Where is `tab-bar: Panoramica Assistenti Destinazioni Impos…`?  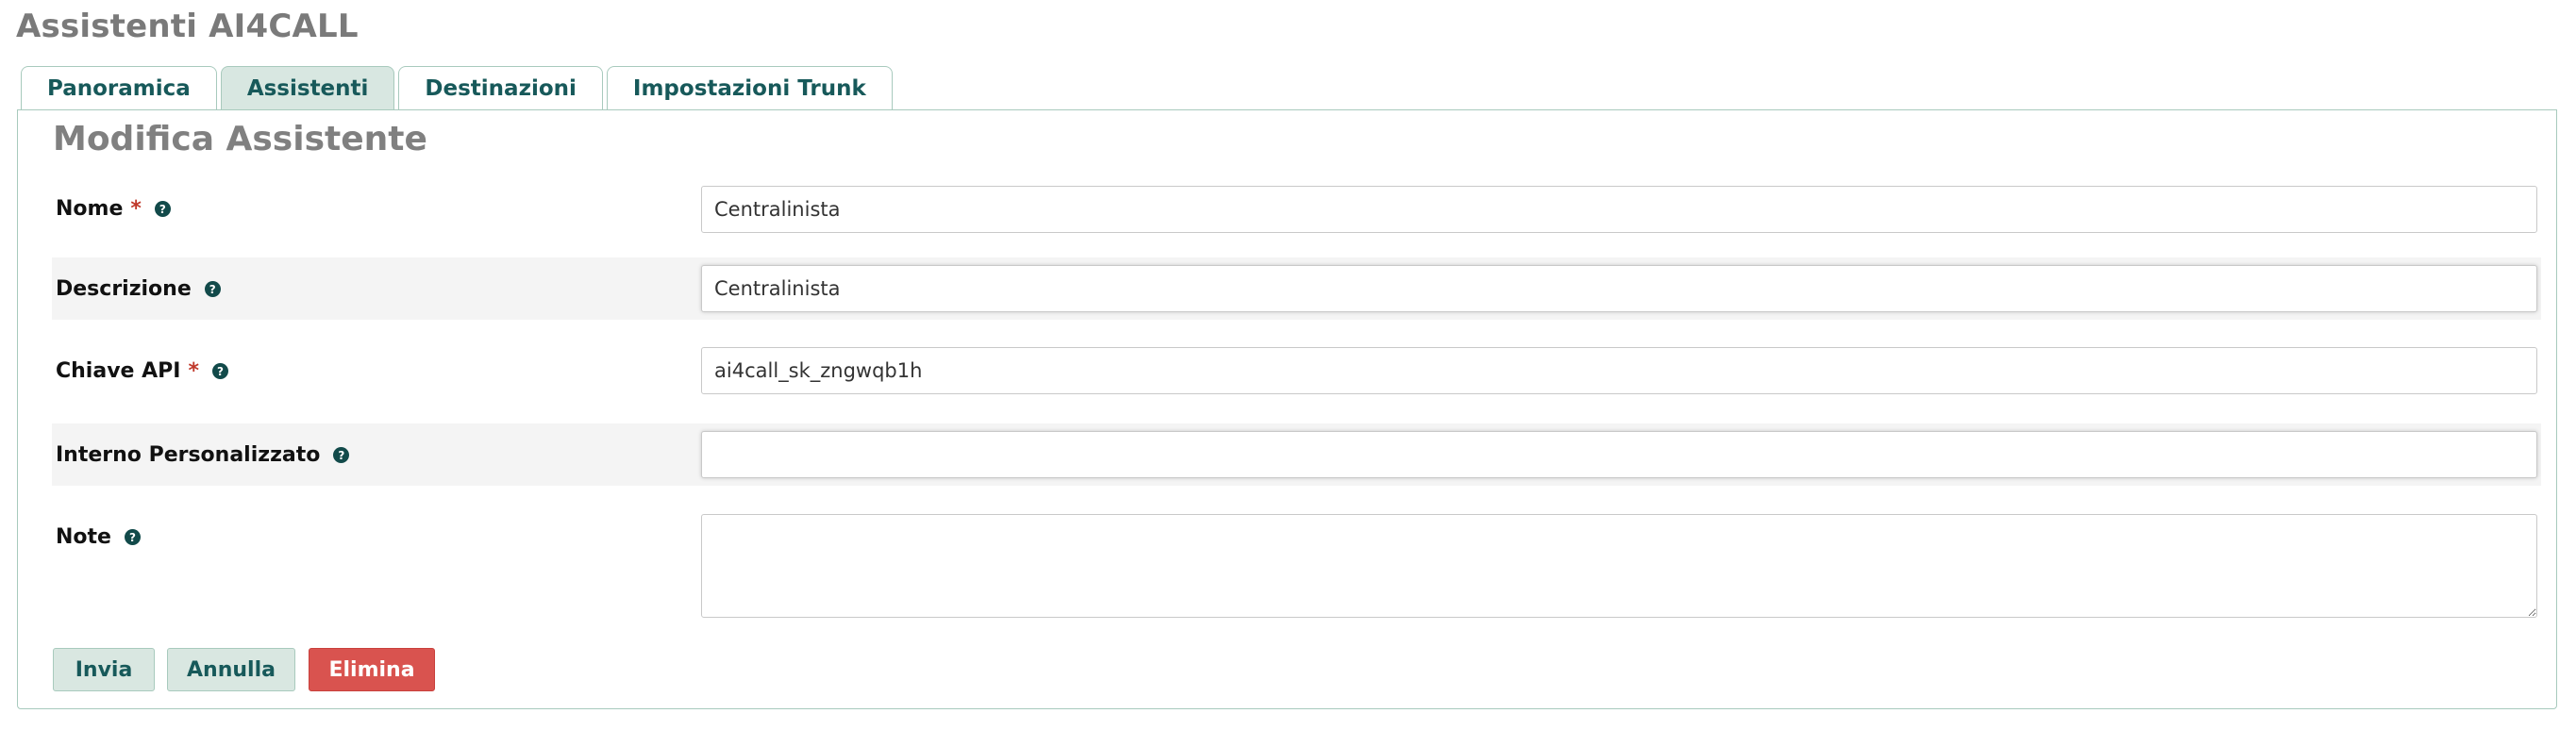
tab-bar: Panoramica Assistenti Destinazioni Impos… is located at coordinates (457, 88).